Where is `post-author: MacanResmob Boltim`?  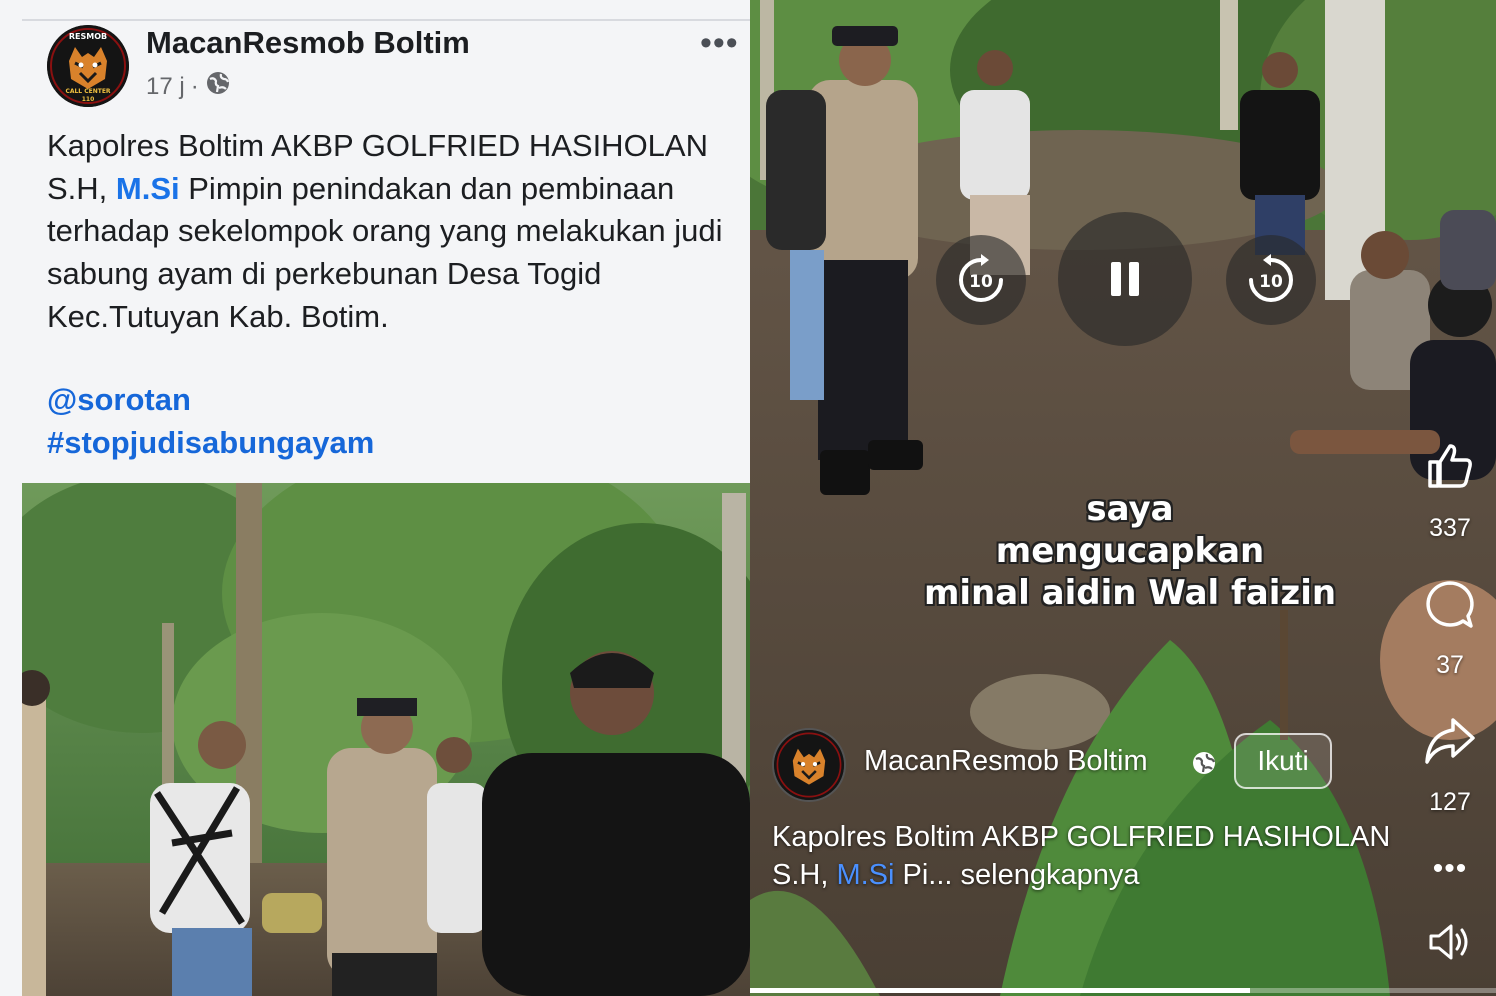 post-author: MacanResmob Boltim is located at coordinates (308, 43).